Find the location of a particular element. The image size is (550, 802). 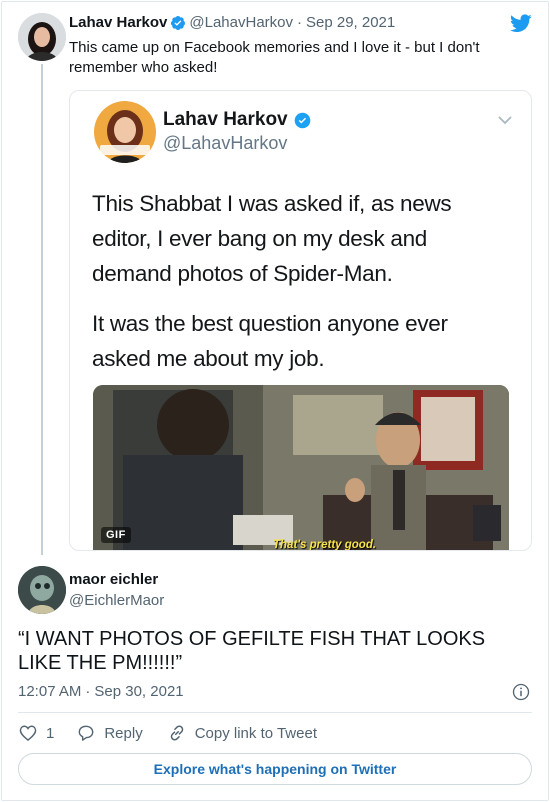

gif-badge: GIF is located at coordinates (116, 535).